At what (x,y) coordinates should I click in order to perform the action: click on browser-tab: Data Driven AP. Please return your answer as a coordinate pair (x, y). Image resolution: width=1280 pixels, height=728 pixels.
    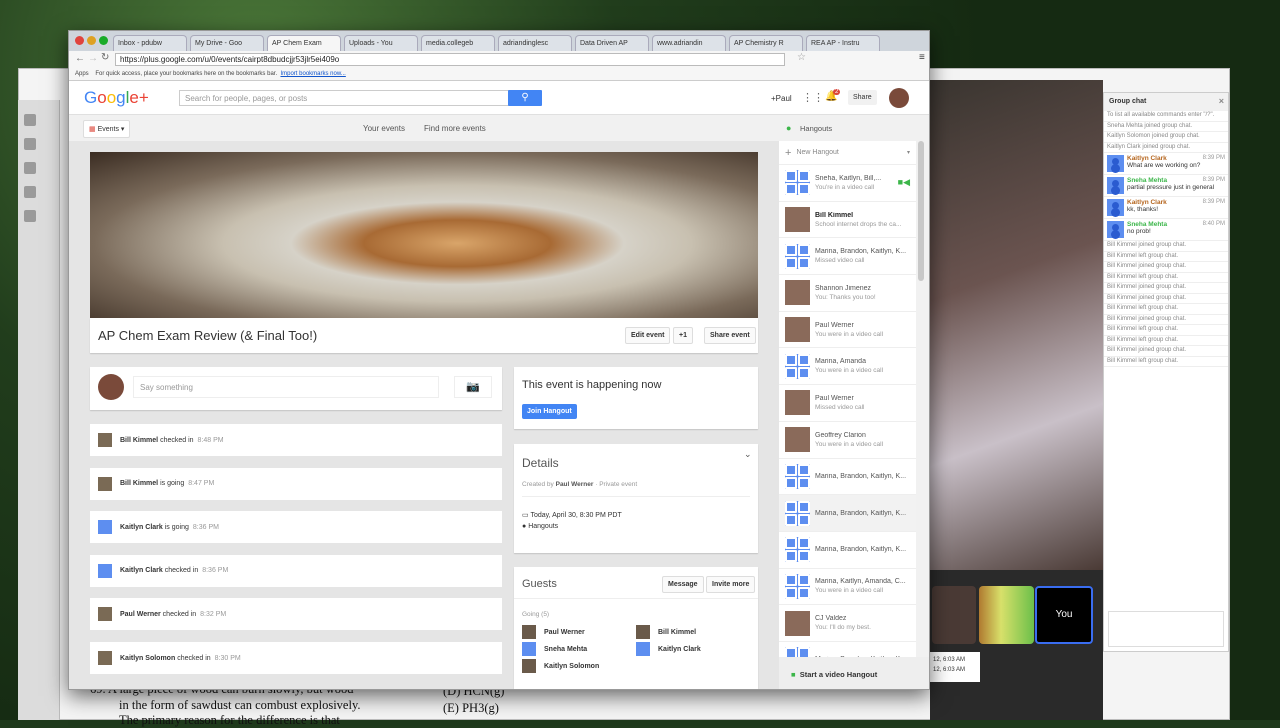
    Looking at the image, I should click on (612, 43).